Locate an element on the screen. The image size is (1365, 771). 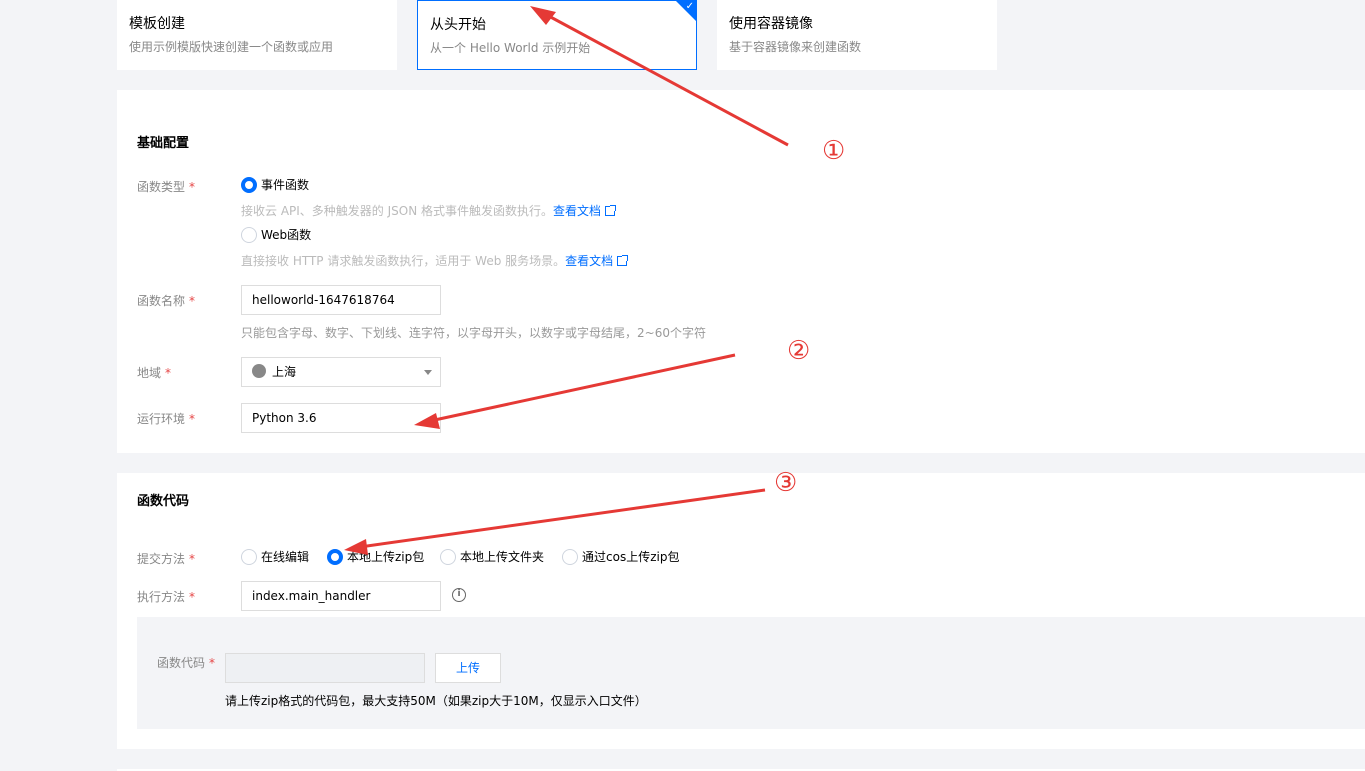
check-icon: ✓ is located at coordinates (689, 6).